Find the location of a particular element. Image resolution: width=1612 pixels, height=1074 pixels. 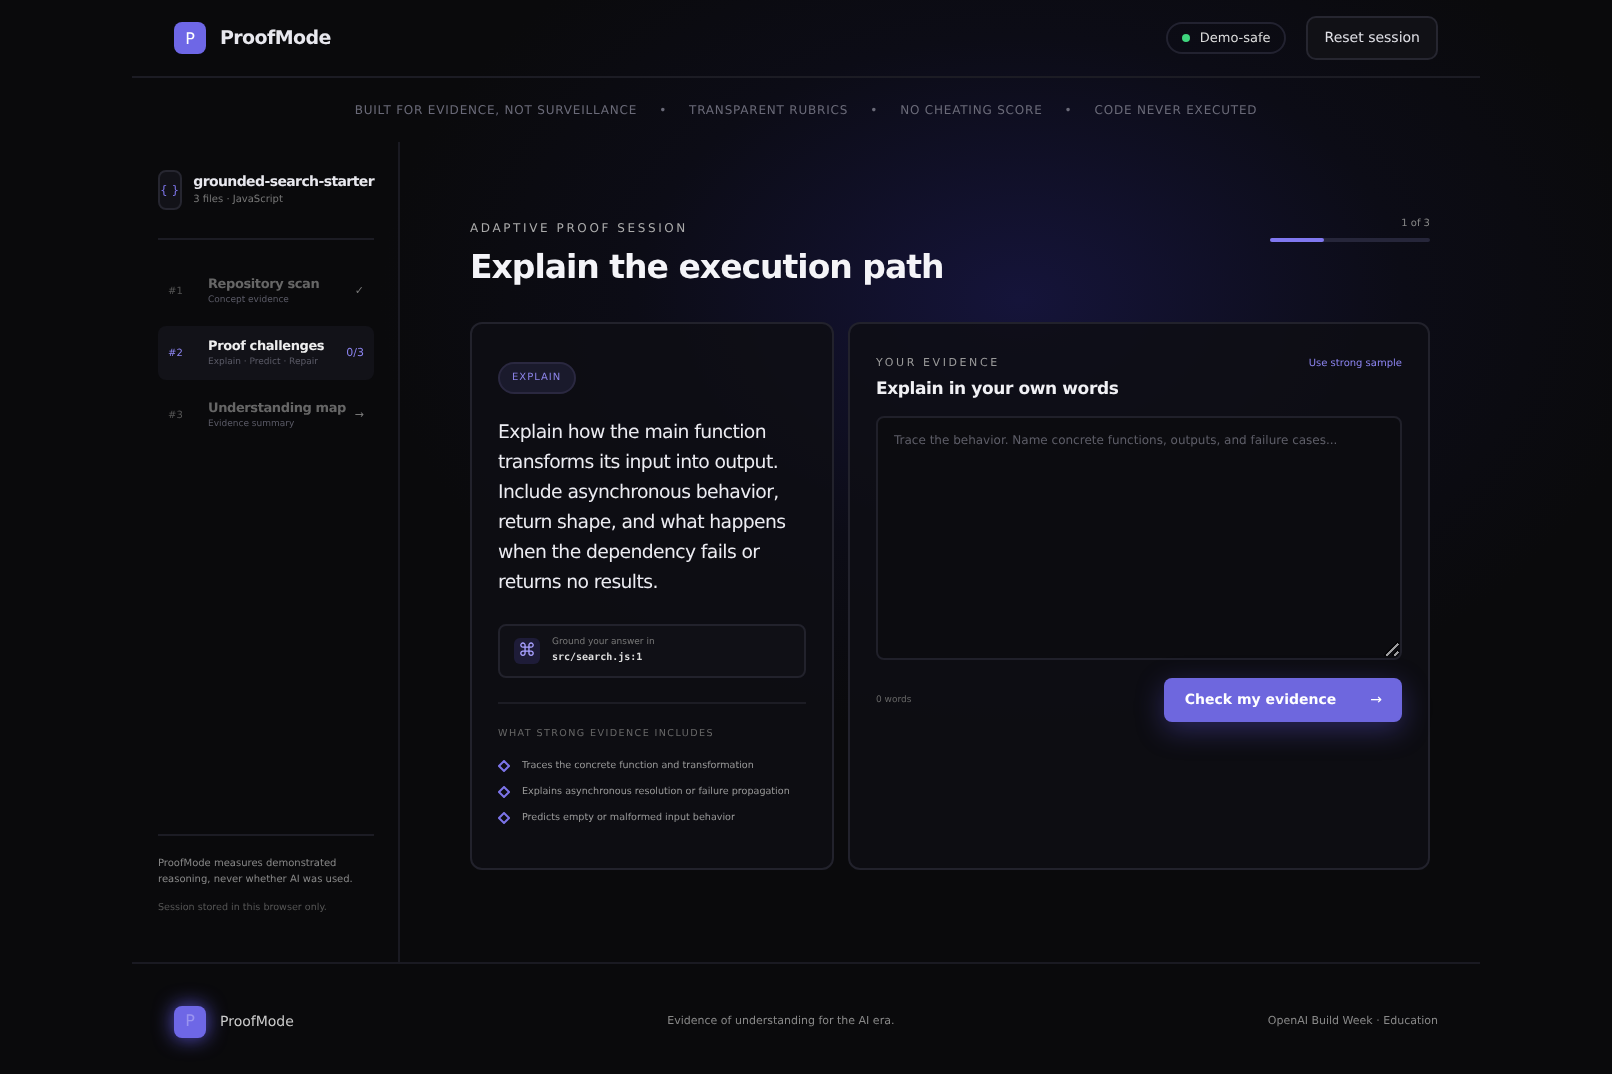

logo-icon: P is located at coordinates (190, 38).